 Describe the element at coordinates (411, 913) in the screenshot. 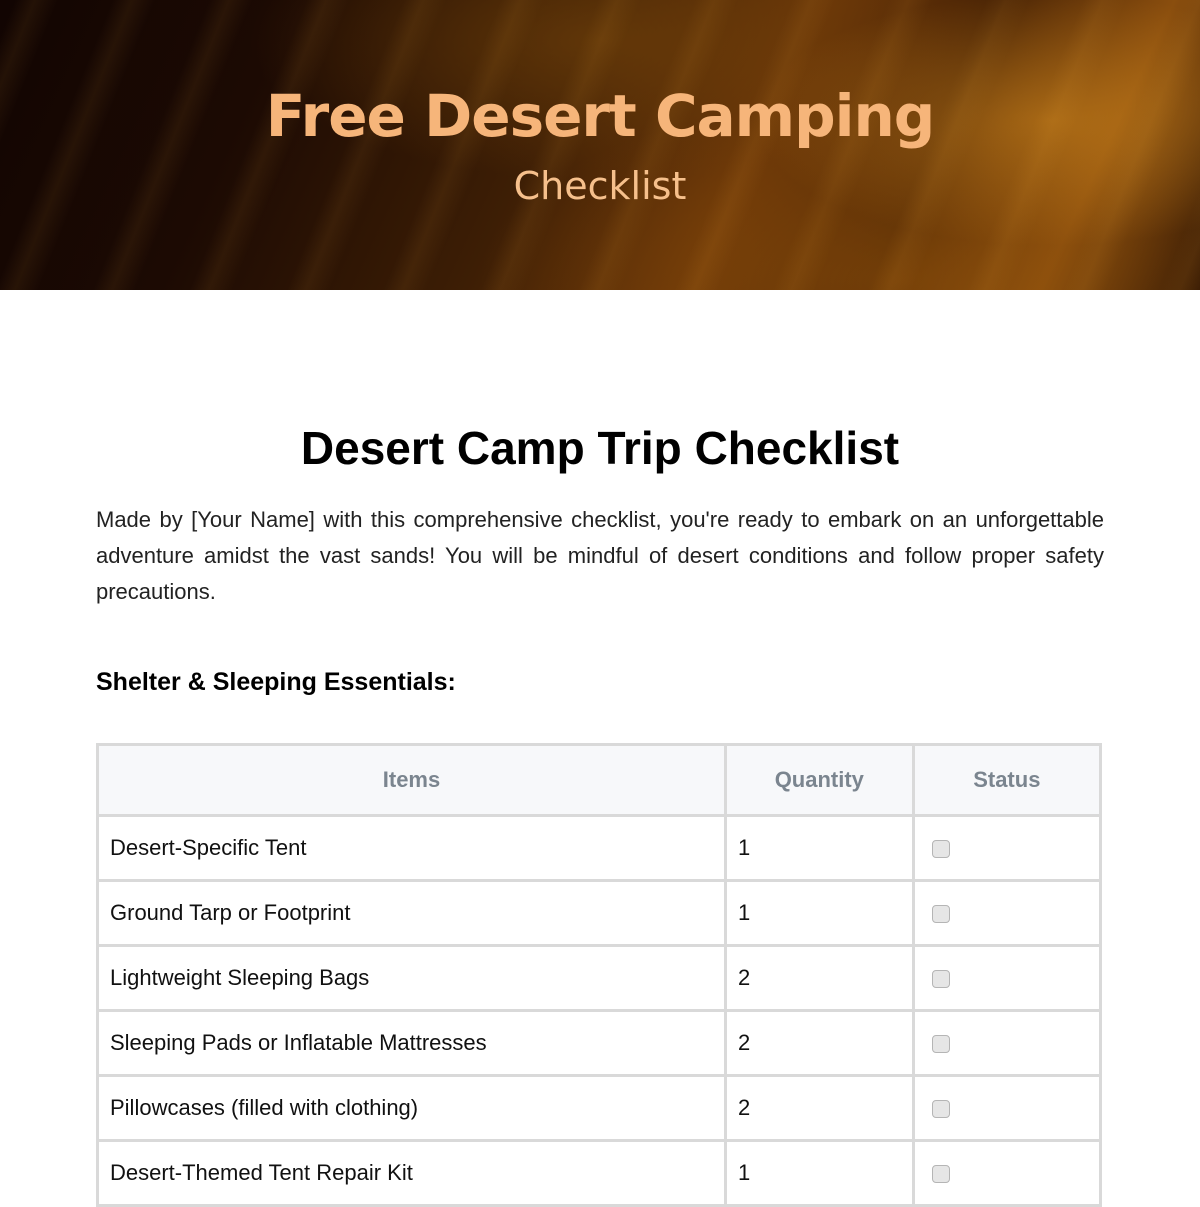

I see `item-name: Ground Tarp or Footprint` at that location.